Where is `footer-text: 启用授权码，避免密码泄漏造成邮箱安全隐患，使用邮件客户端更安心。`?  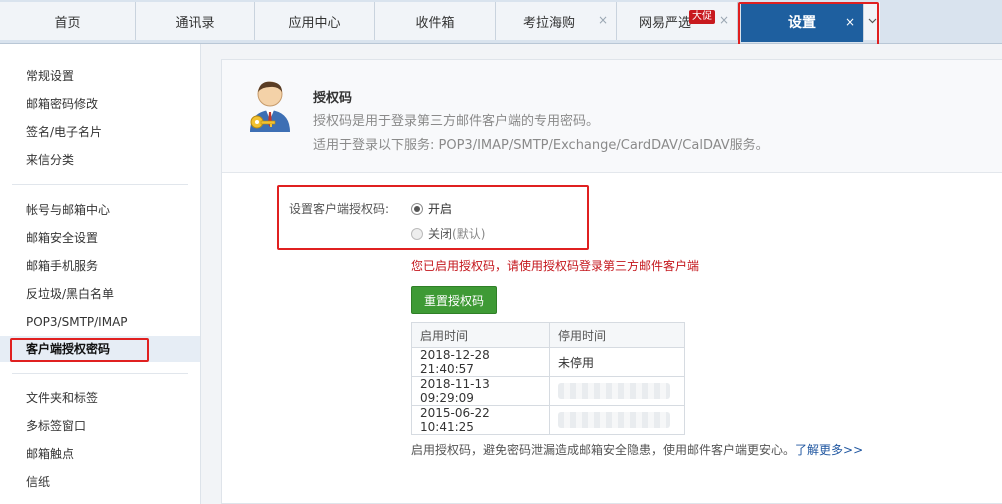
footer-text: 启用授权码，避免密码泄漏造成邮箱安全隐患，使用邮件客户端更安心。 is located at coordinates (603, 450).